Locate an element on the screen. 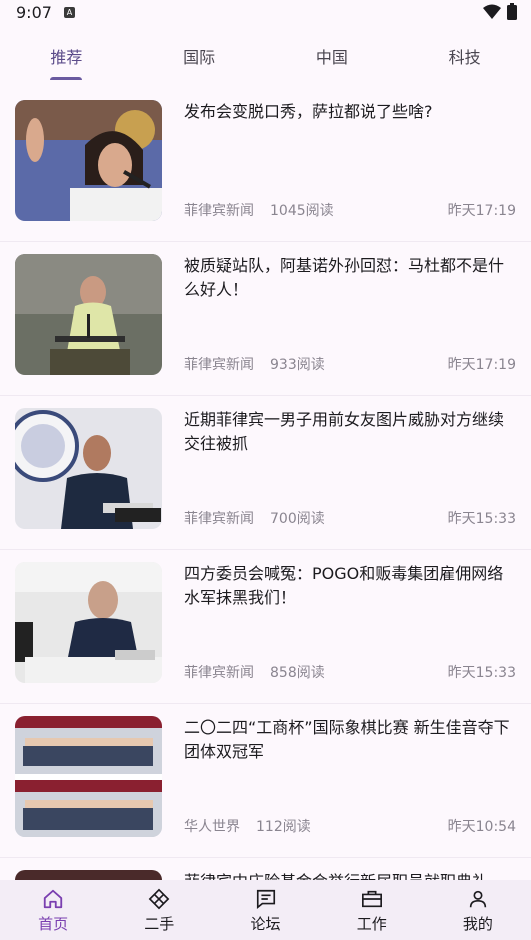 The height and width of the screenshot is (940, 531). news-meta: 菲律宾新闻 1045阅读 昨天17:19 is located at coordinates (350, 210).